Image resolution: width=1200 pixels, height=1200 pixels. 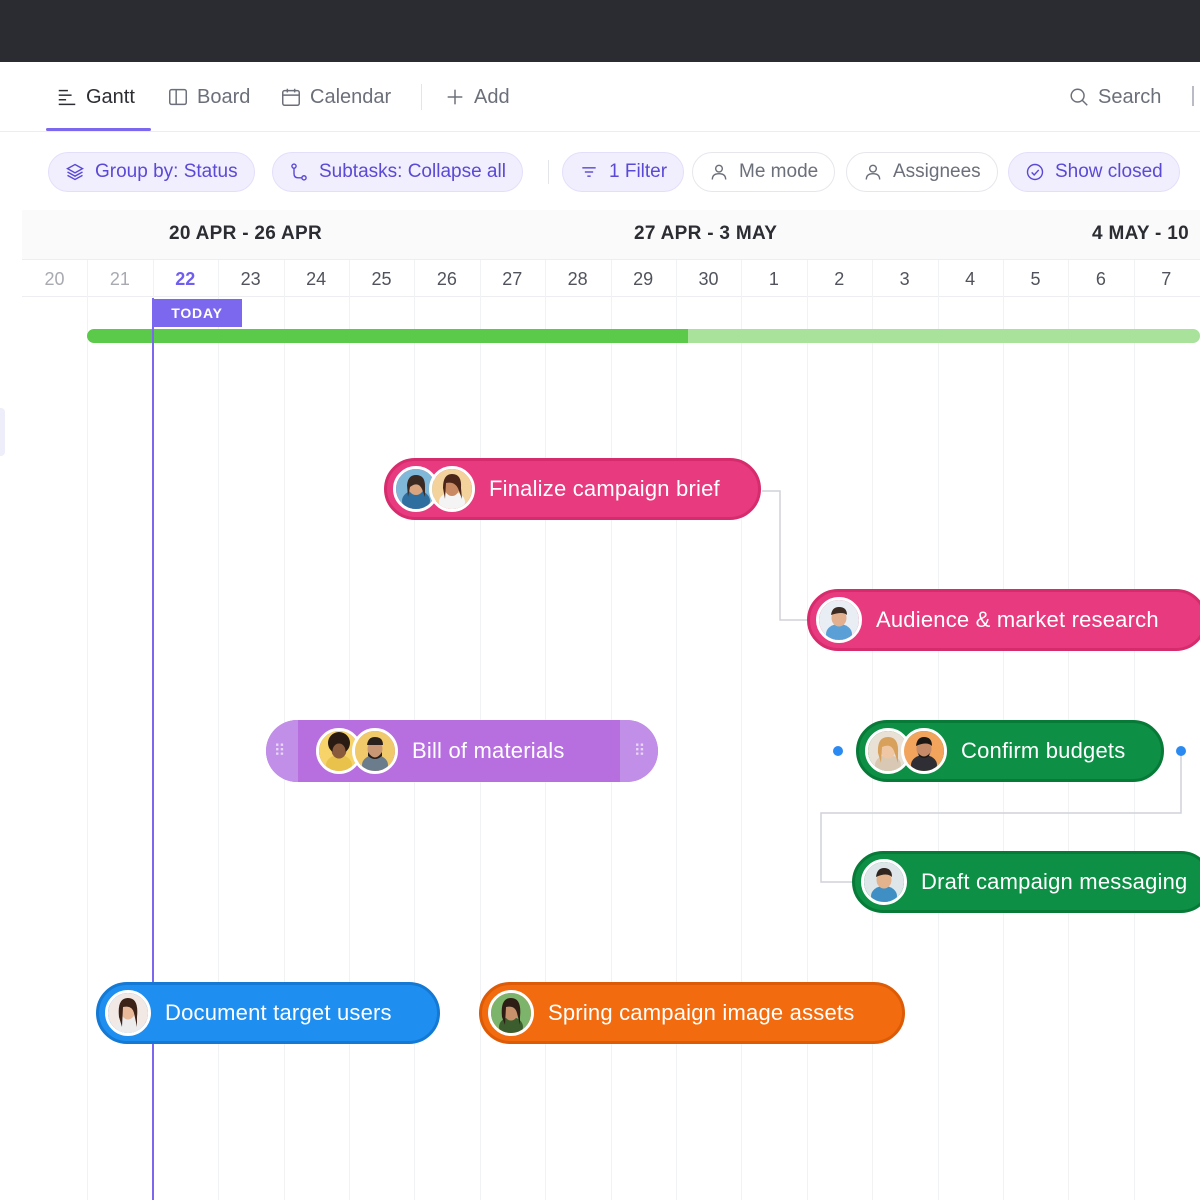 I want to click on show-closed-label: Show closed, so click(x=1109, y=171).